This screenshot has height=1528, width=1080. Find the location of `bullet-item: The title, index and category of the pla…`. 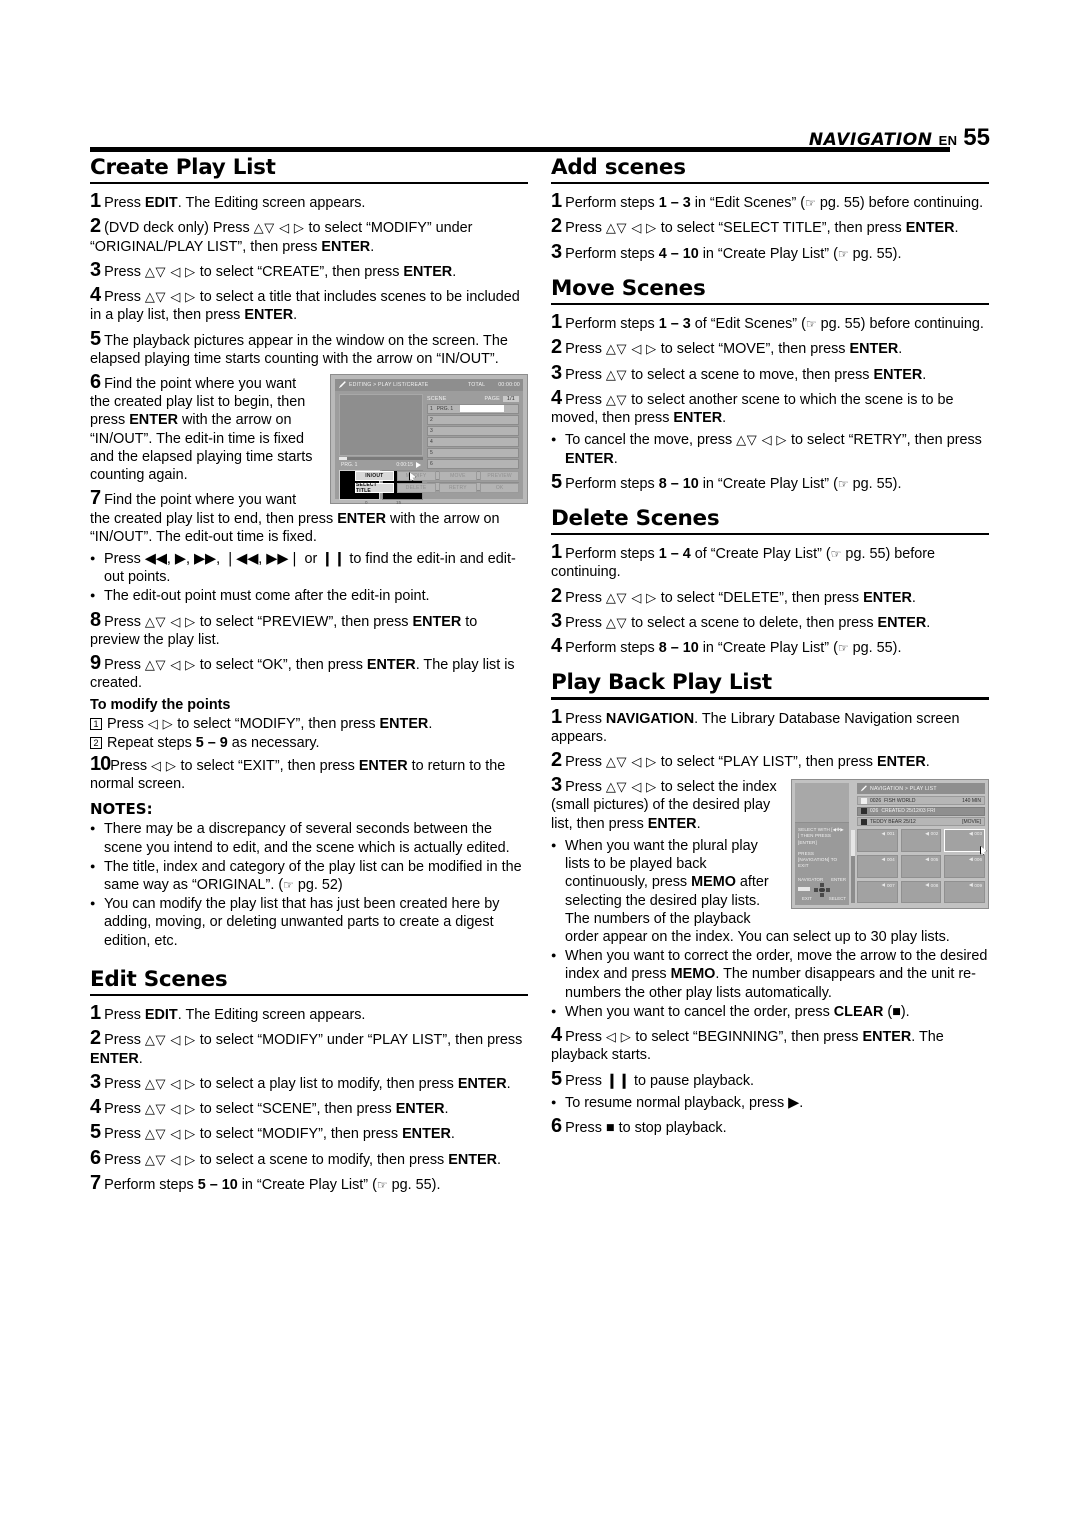

bullet-item: The title, index and category of the pla… is located at coordinates (309, 876).